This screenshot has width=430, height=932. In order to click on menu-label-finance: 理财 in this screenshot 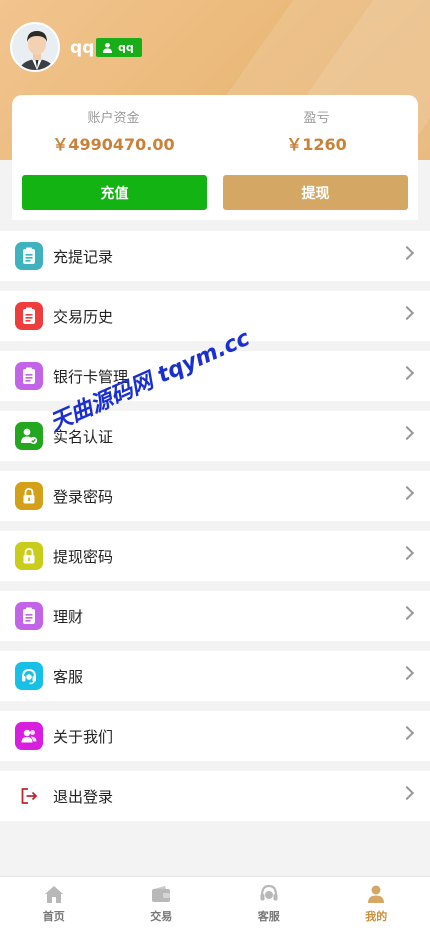, I will do `click(68, 616)`.